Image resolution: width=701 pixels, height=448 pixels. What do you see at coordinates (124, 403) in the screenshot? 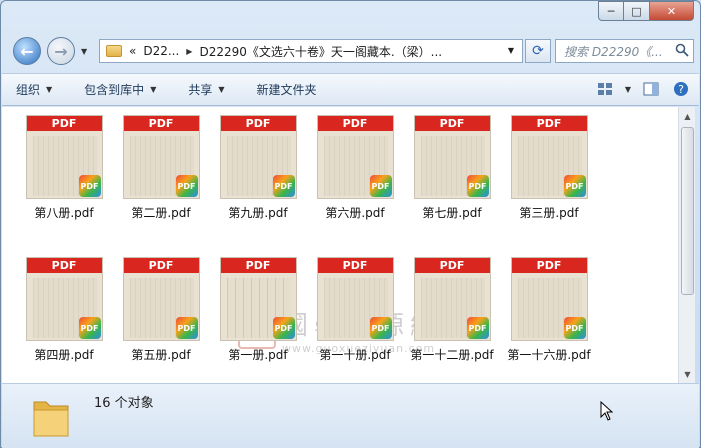
I see `item-count: 16 个对象` at bounding box center [124, 403].